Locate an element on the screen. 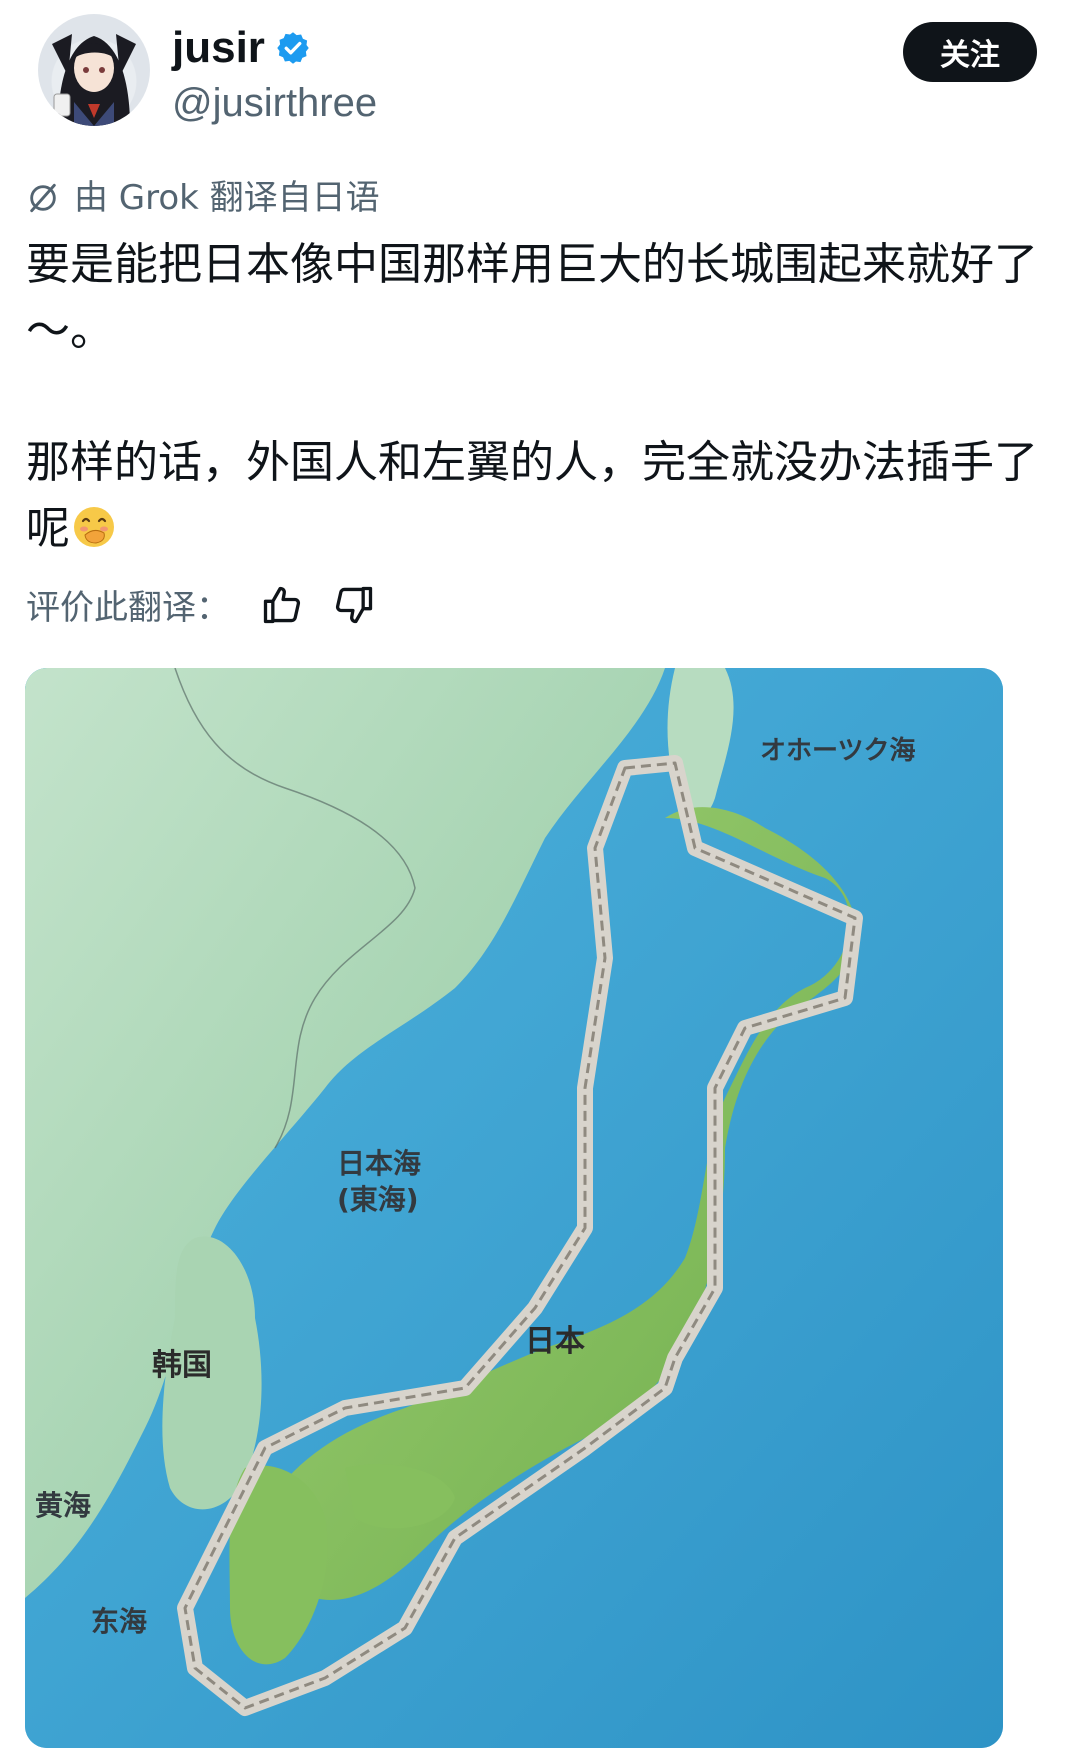 This screenshot has height=1748, width=1080. map-label-yellow-sea: 黄海 is located at coordinates (63, 1505).